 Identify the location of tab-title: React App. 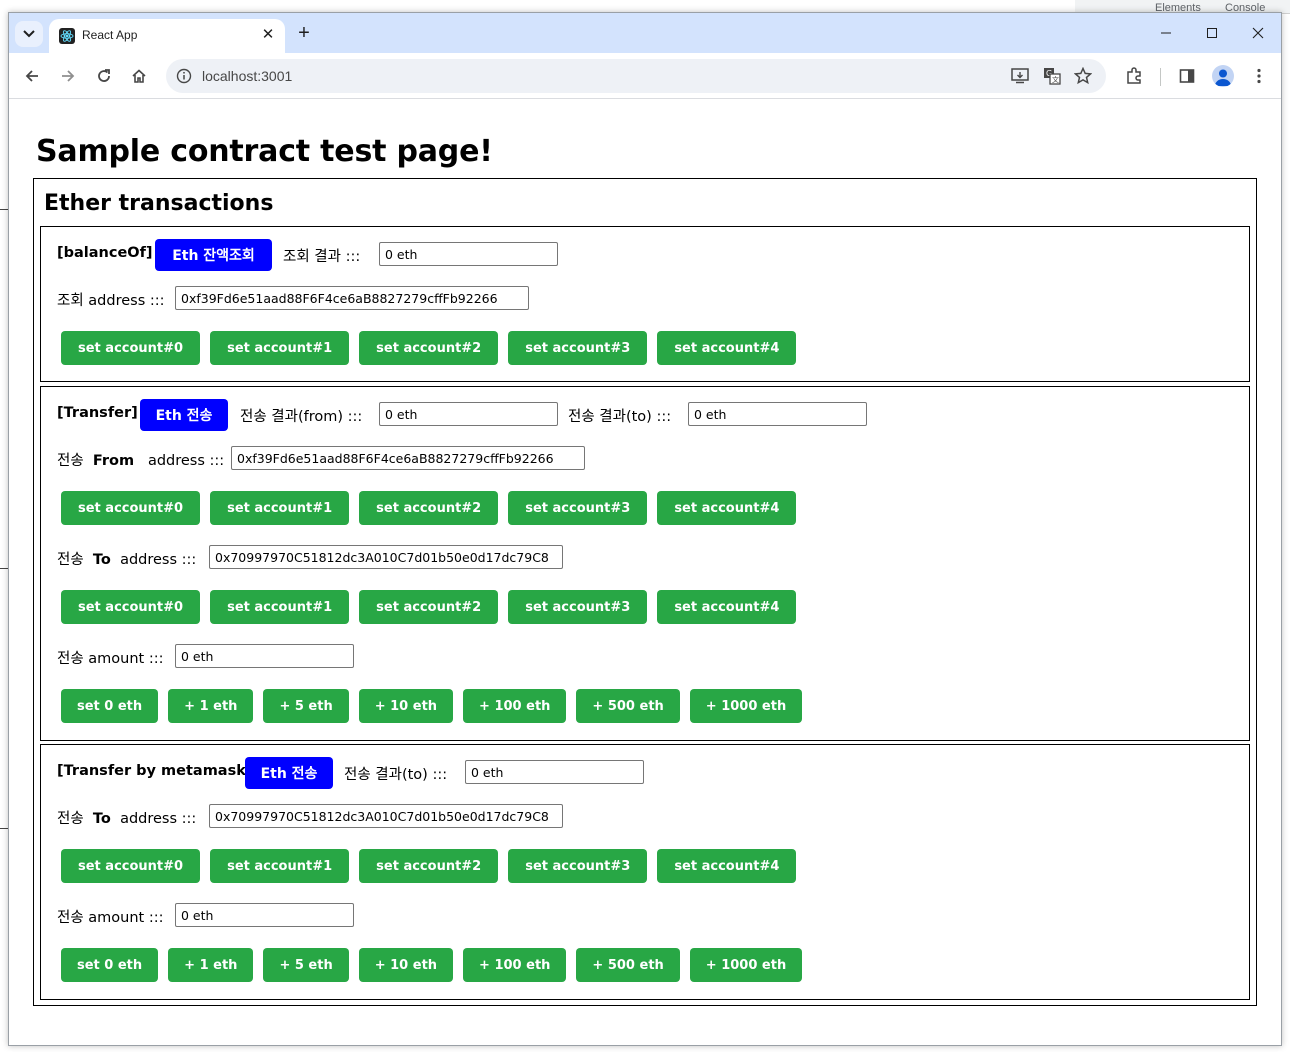
(110, 35).